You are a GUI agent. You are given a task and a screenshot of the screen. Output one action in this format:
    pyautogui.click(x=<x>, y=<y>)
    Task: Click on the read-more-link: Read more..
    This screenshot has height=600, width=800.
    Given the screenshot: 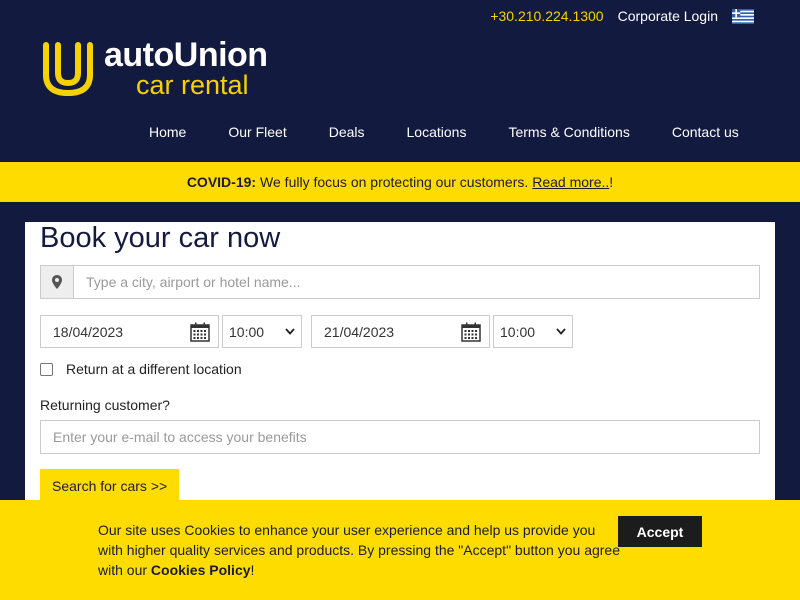 What is the action you would take?
    pyautogui.click(x=570, y=182)
    